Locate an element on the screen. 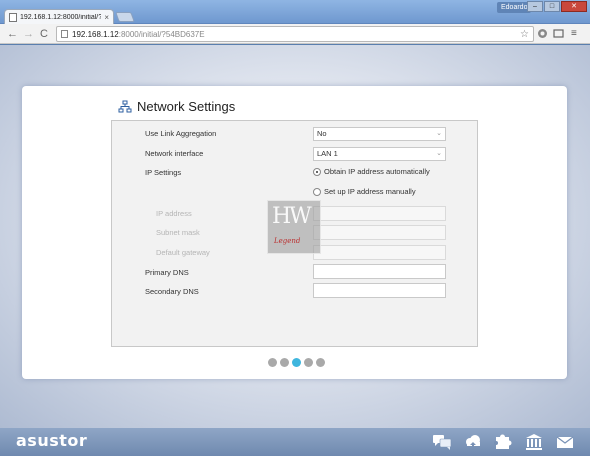 The width and height of the screenshot is (590, 456). close-window-button: ✕ is located at coordinates (574, 6).